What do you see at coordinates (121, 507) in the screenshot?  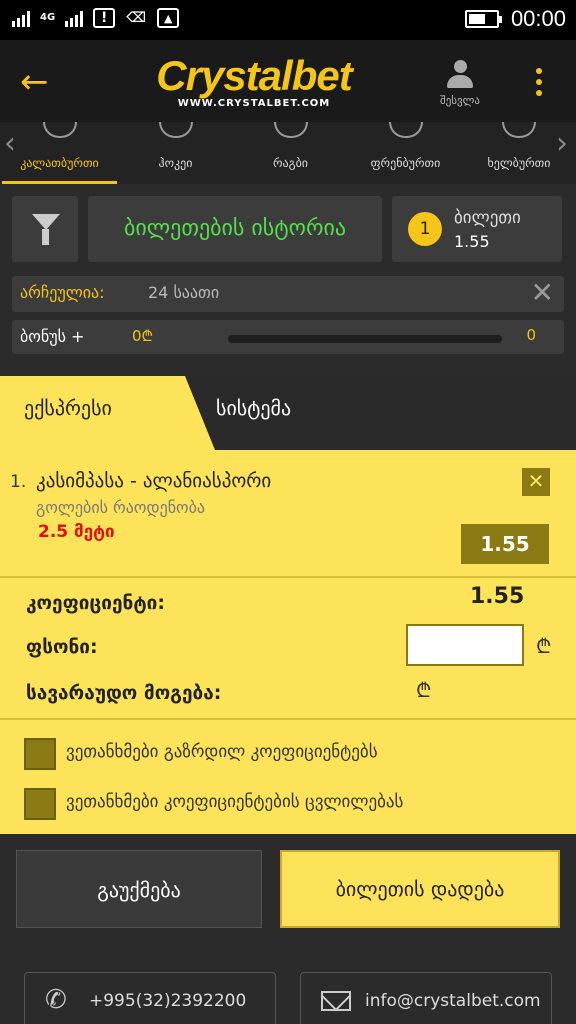 I see `bet-market: გოლების რაოდენობა` at bounding box center [121, 507].